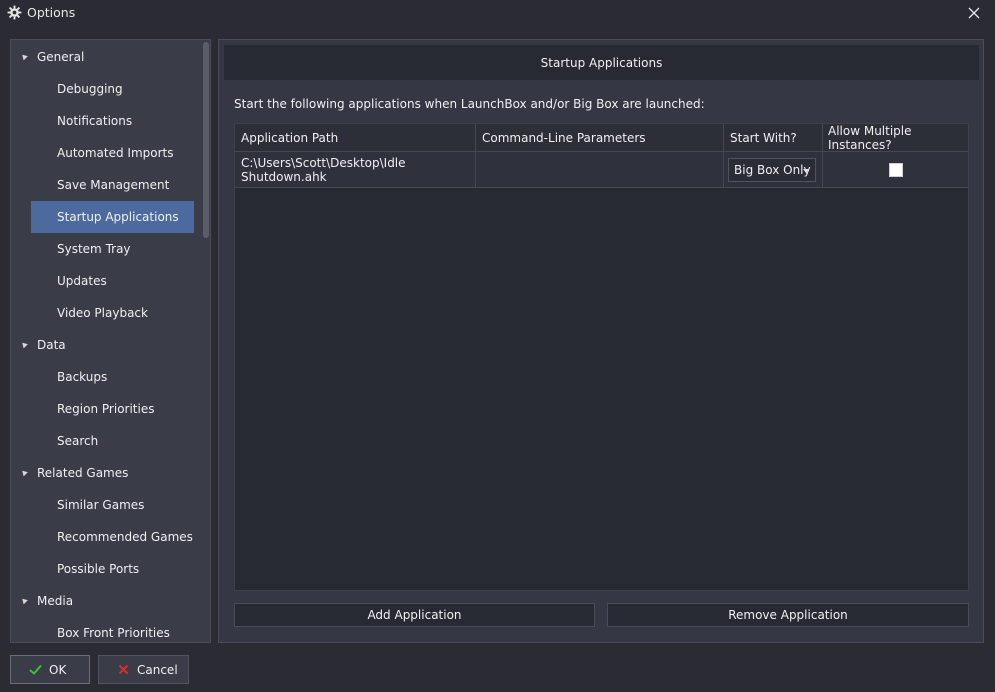  What do you see at coordinates (205, 341) in the screenshot?
I see `sidebar-scrollbar` at bounding box center [205, 341].